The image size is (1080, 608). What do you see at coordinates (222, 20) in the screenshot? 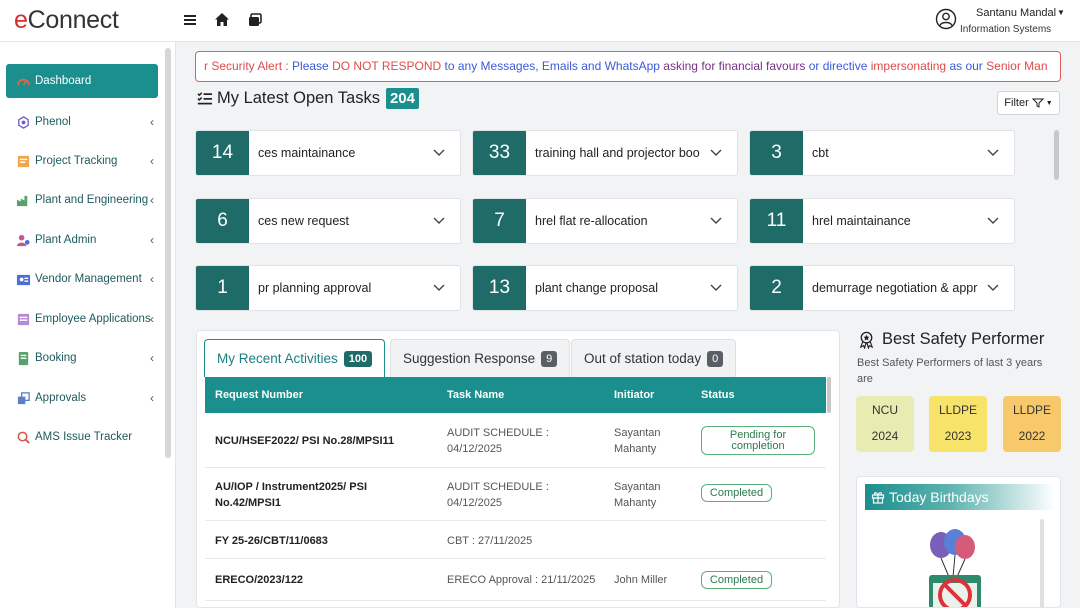
I see `home-icon` at bounding box center [222, 20].